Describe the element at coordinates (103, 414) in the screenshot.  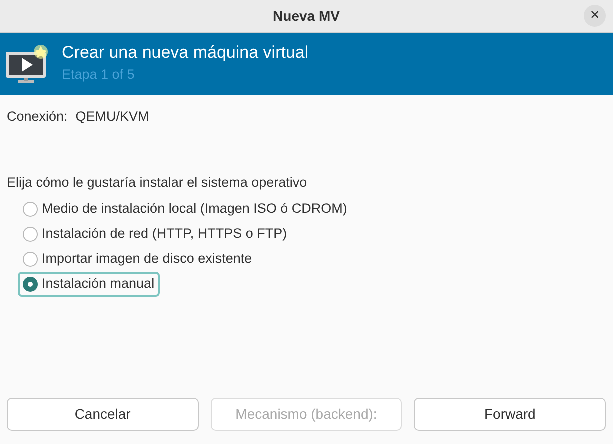
I see `dialog-button: Cancelar` at that location.